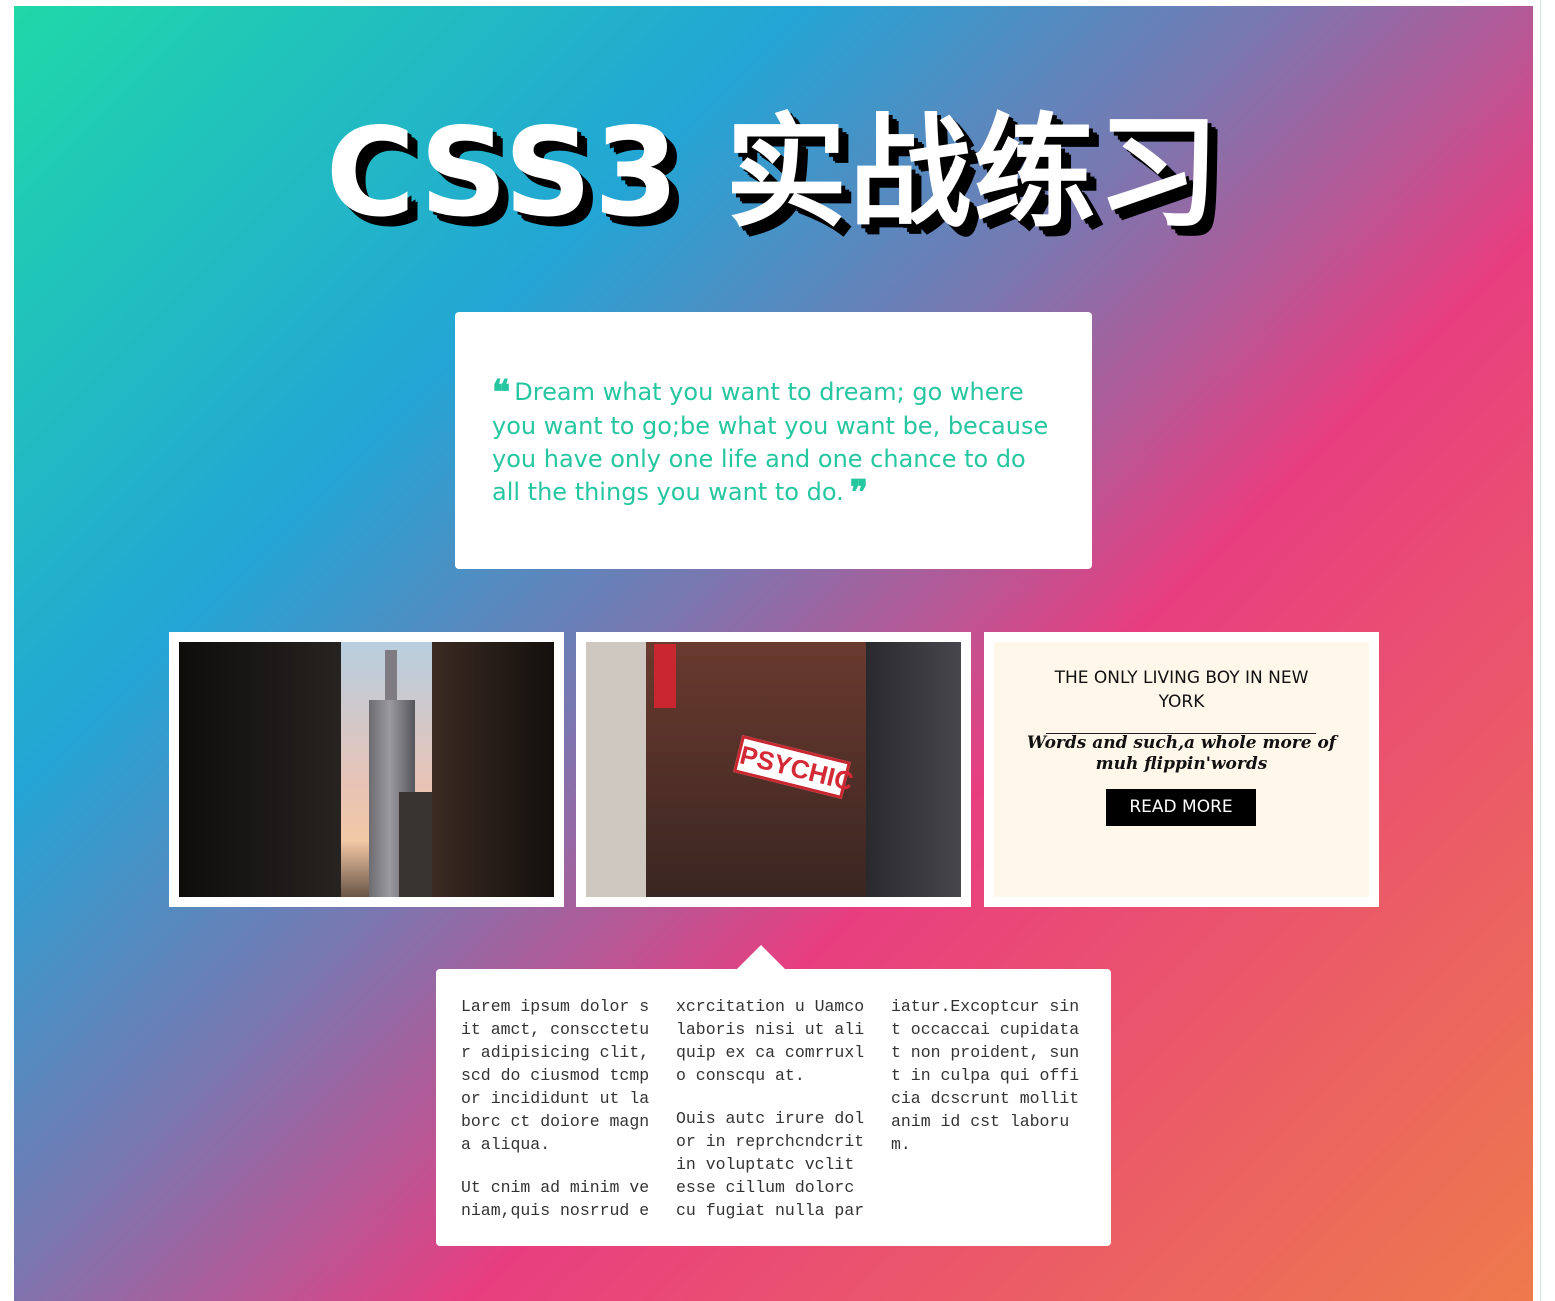 The image size is (1555, 1301). What do you see at coordinates (391, 677) in the screenshot?
I see `tower-spire` at bounding box center [391, 677].